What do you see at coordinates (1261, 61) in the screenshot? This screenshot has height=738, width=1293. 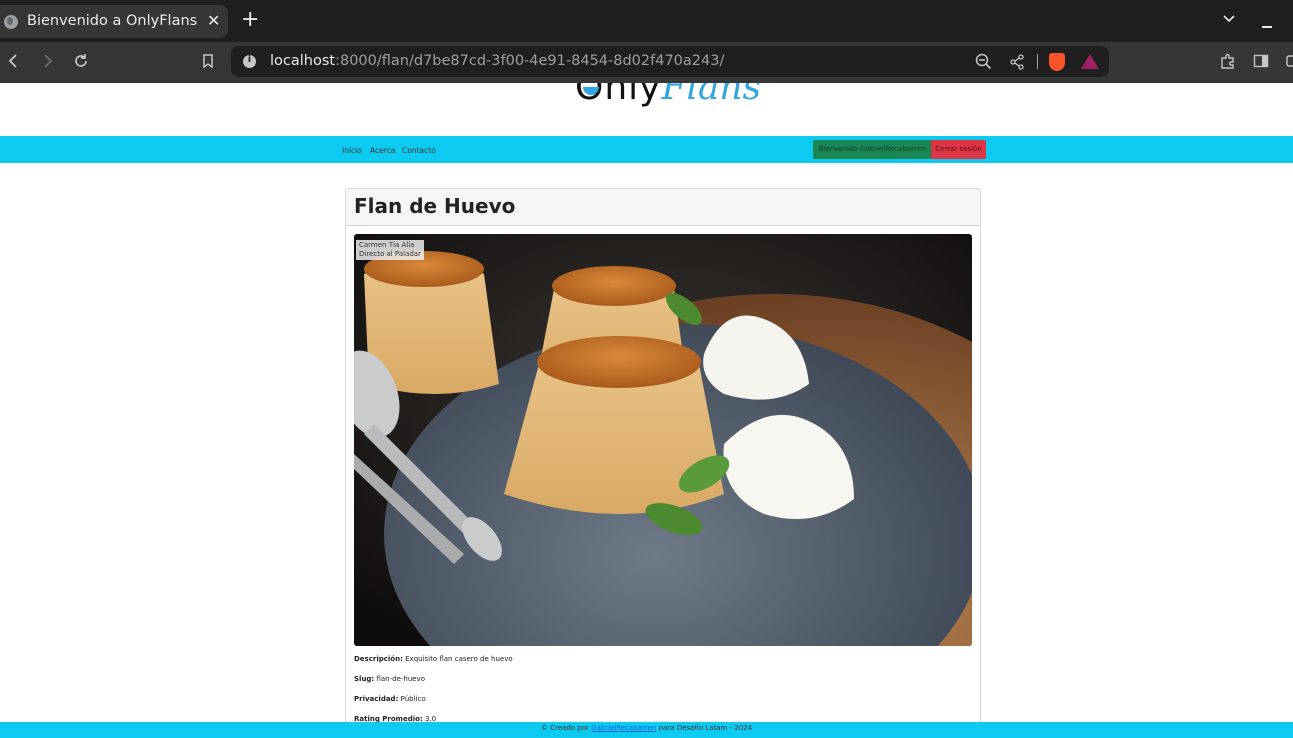 I see `sidebar-icon` at bounding box center [1261, 61].